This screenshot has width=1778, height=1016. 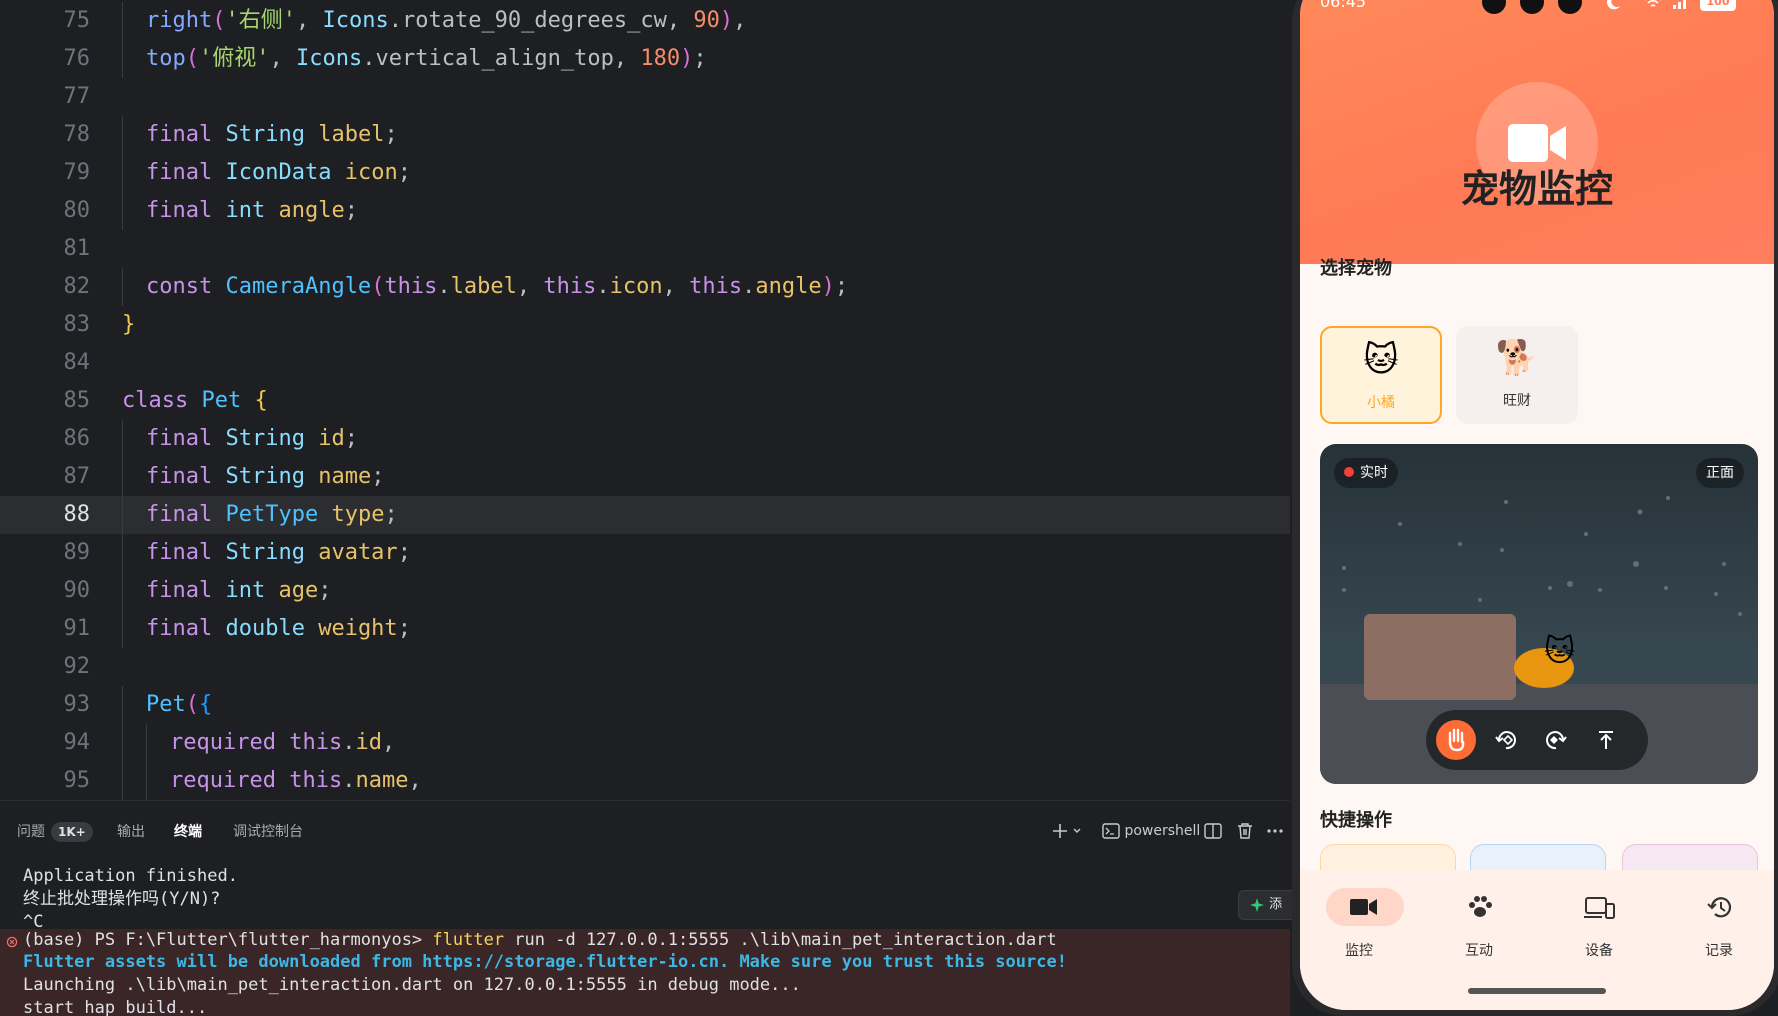 What do you see at coordinates (252, 439) in the screenshot?
I see `code-text: final String id;` at bounding box center [252, 439].